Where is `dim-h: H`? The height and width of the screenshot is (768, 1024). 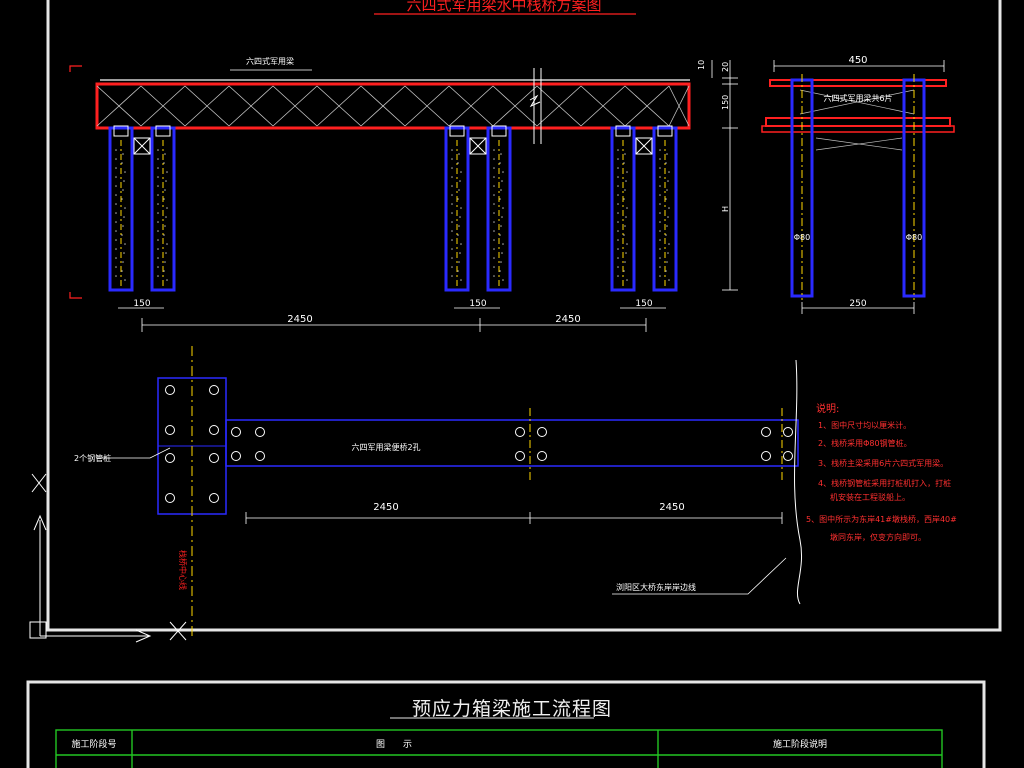 dim-h: H is located at coordinates (725, 209).